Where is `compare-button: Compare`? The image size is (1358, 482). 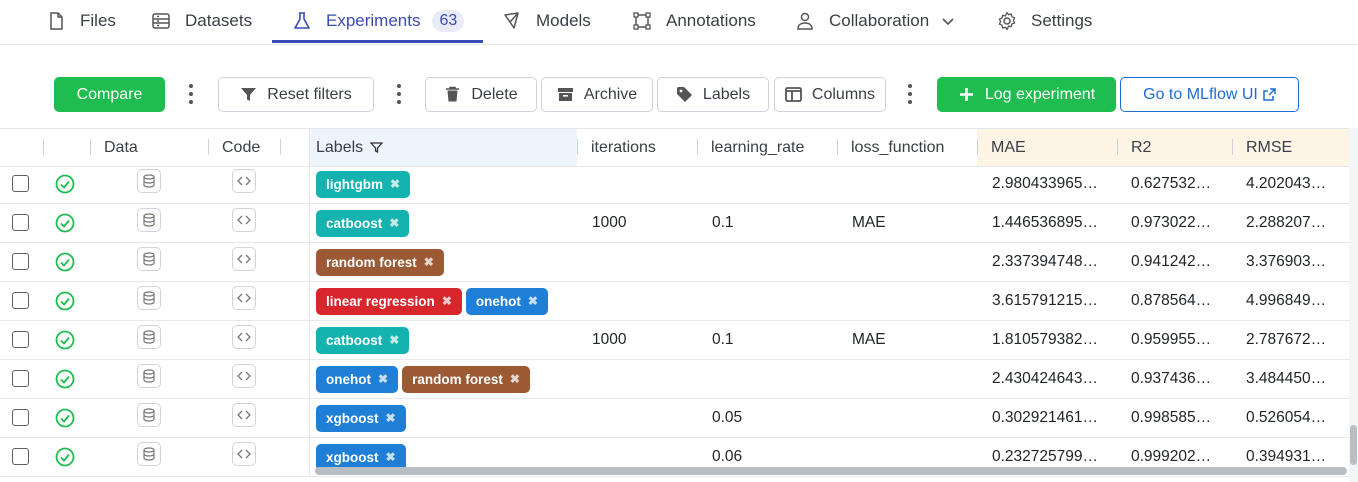 compare-button: Compare is located at coordinates (109, 94).